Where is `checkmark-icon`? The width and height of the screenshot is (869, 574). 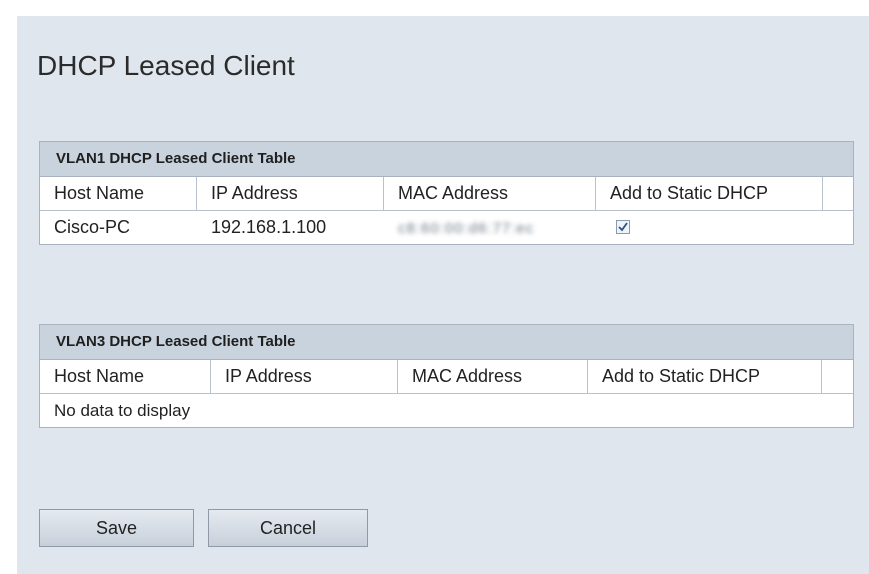
checkmark-icon is located at coordinates (623, 227).